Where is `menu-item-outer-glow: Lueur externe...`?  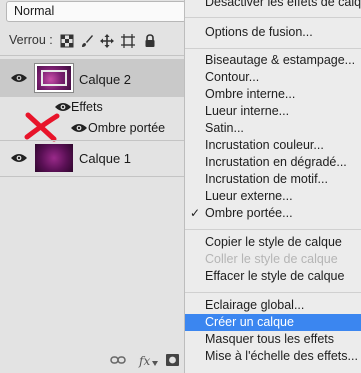
menu-item-outer-glow: Lueur externe... is located at coordinates (273, 196).